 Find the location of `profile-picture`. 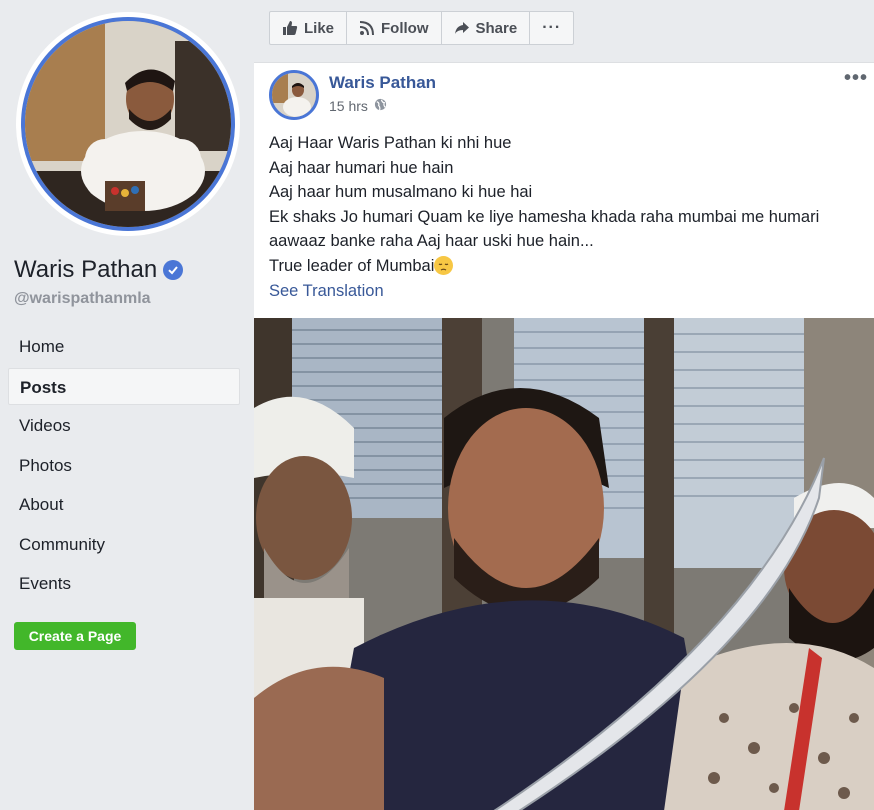

profile-picture is located at coordinates (128, 124).